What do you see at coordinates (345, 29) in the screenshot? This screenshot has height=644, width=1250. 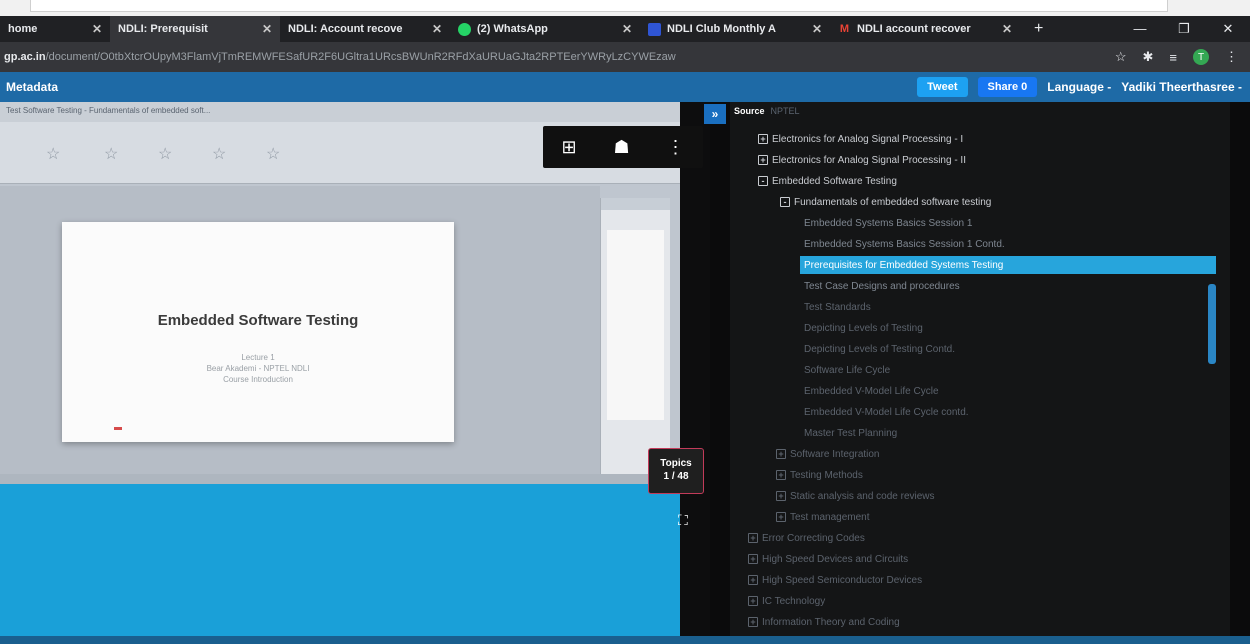 I see `tab-label: NDLI: Account recove` at bounding box center [345, 29].